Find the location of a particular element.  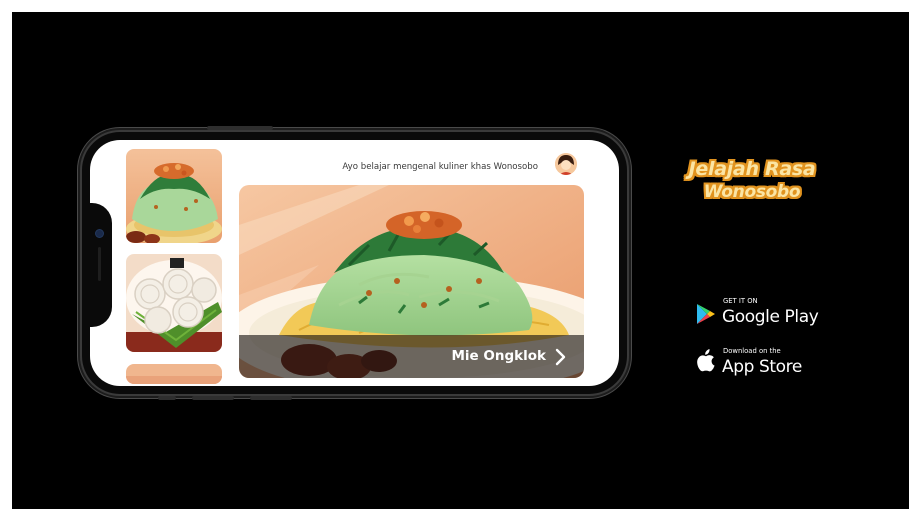

food-thumbnail-rolled-cake is located at coordinates (174, 303).